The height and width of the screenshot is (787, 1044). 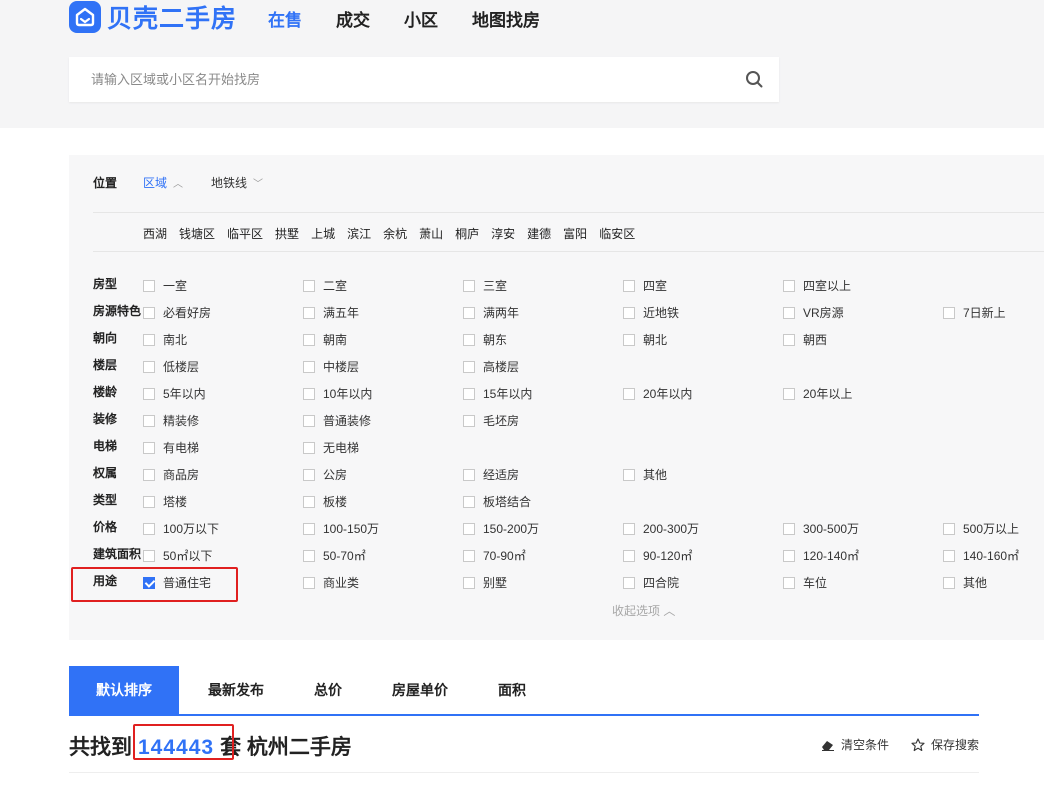 What do you see at coordinates (855, 744) in the screenshot?
I see `clear-filters-button: 清空条件` at bounding box center [855, 744].